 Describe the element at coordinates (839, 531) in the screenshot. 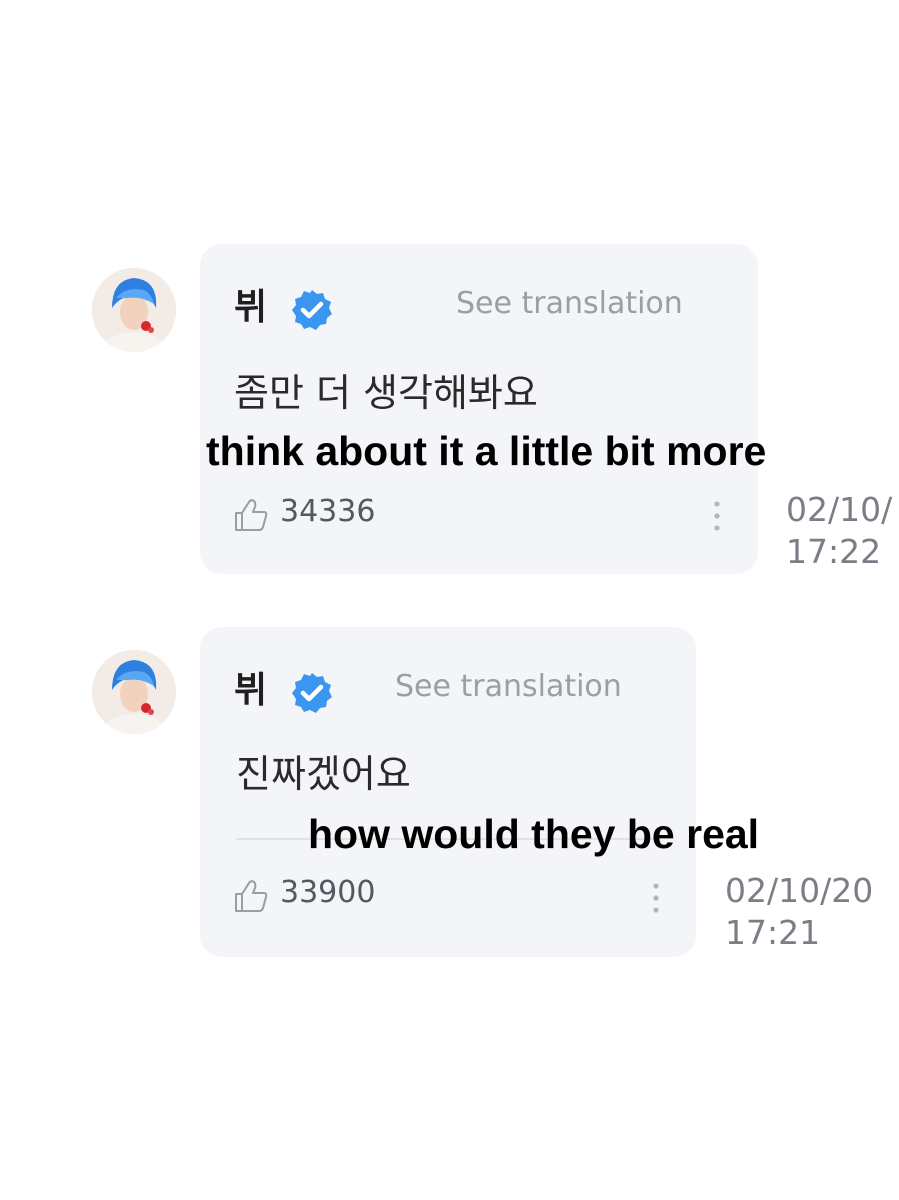

I see `comment-timestamp: 02/10/ 17:22` at that location.